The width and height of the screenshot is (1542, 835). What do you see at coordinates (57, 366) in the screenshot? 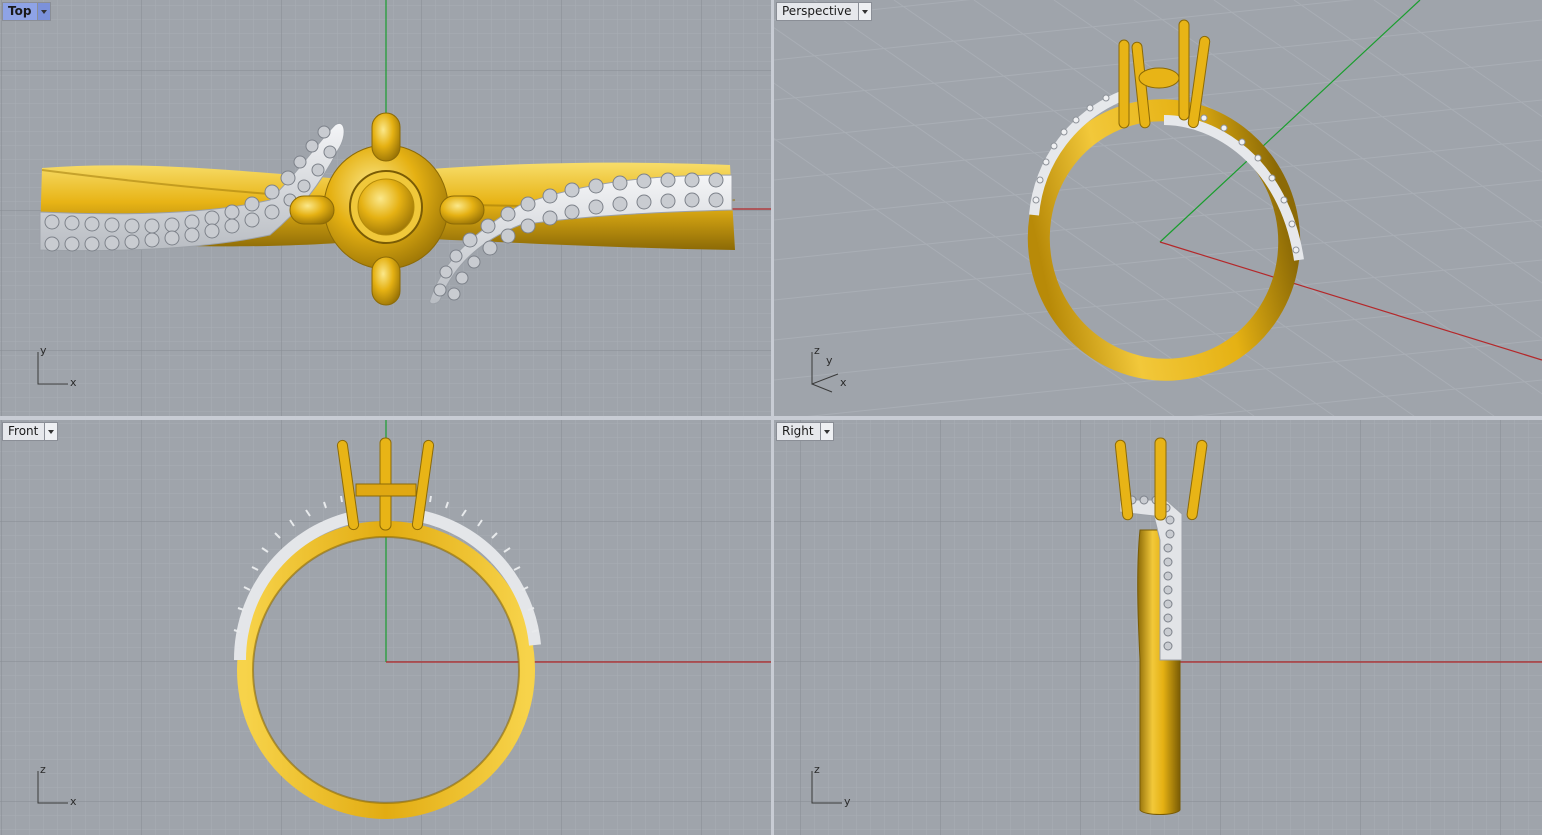
I see `axis-triad-icon-top: y x` at bounding box center [57, 366].